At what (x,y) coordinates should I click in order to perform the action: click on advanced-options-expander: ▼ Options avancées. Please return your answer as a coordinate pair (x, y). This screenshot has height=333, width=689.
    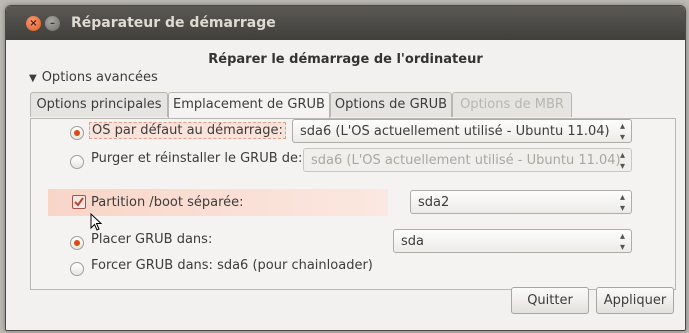
    Looking at the image, I should click on (93, 77).